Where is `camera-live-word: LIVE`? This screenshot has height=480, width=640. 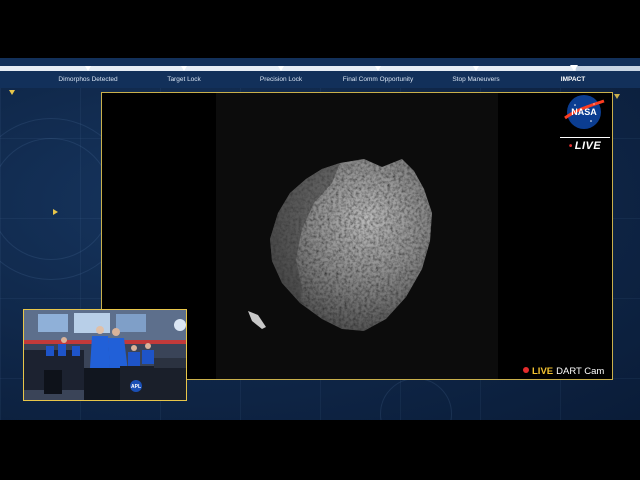 camera-live-word: LIVE is located at coordinates (543, 371).